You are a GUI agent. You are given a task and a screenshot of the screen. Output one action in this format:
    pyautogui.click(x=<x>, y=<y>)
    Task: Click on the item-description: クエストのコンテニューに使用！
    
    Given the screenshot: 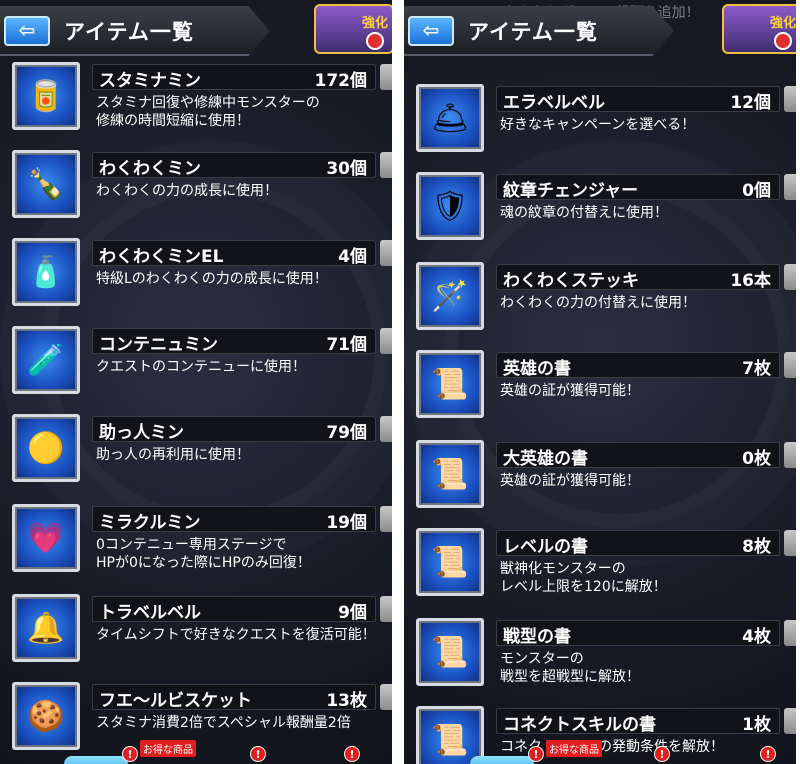 What is the action you would take?
    pyautogui.click(x=201, y=367)
    